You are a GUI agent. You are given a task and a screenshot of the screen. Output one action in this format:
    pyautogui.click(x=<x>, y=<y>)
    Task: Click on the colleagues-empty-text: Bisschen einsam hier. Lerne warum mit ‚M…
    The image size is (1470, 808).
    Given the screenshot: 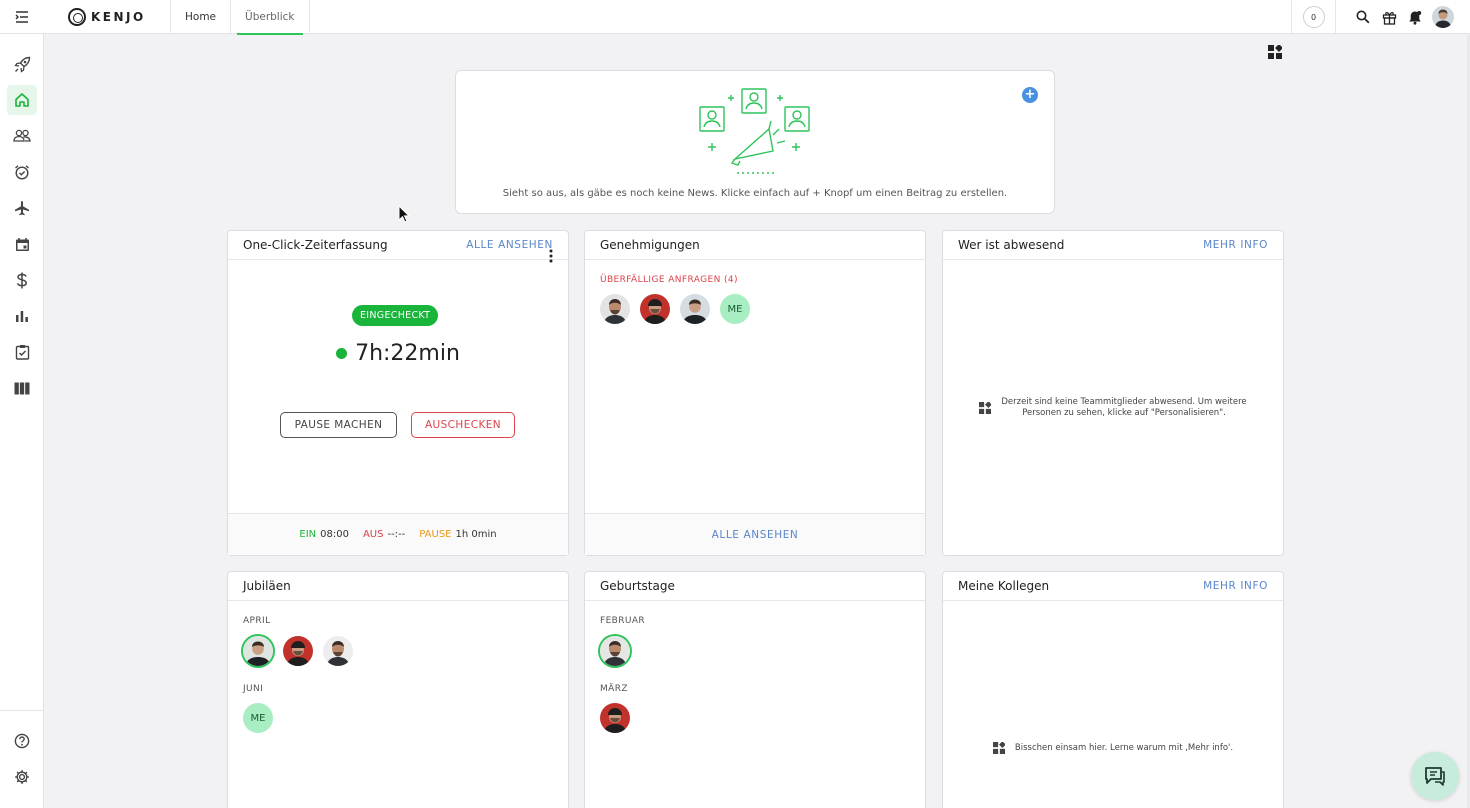 What is the action you would take?
    pyautogui.click(x=1124, y=747)
    